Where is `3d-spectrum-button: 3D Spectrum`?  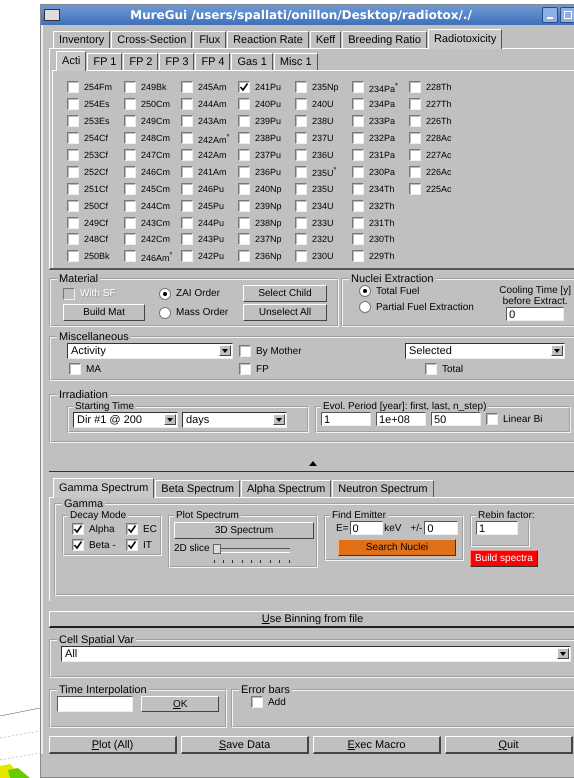
3d-spectrum-button: 3D Spectrum is located at coordinates (244, 530).